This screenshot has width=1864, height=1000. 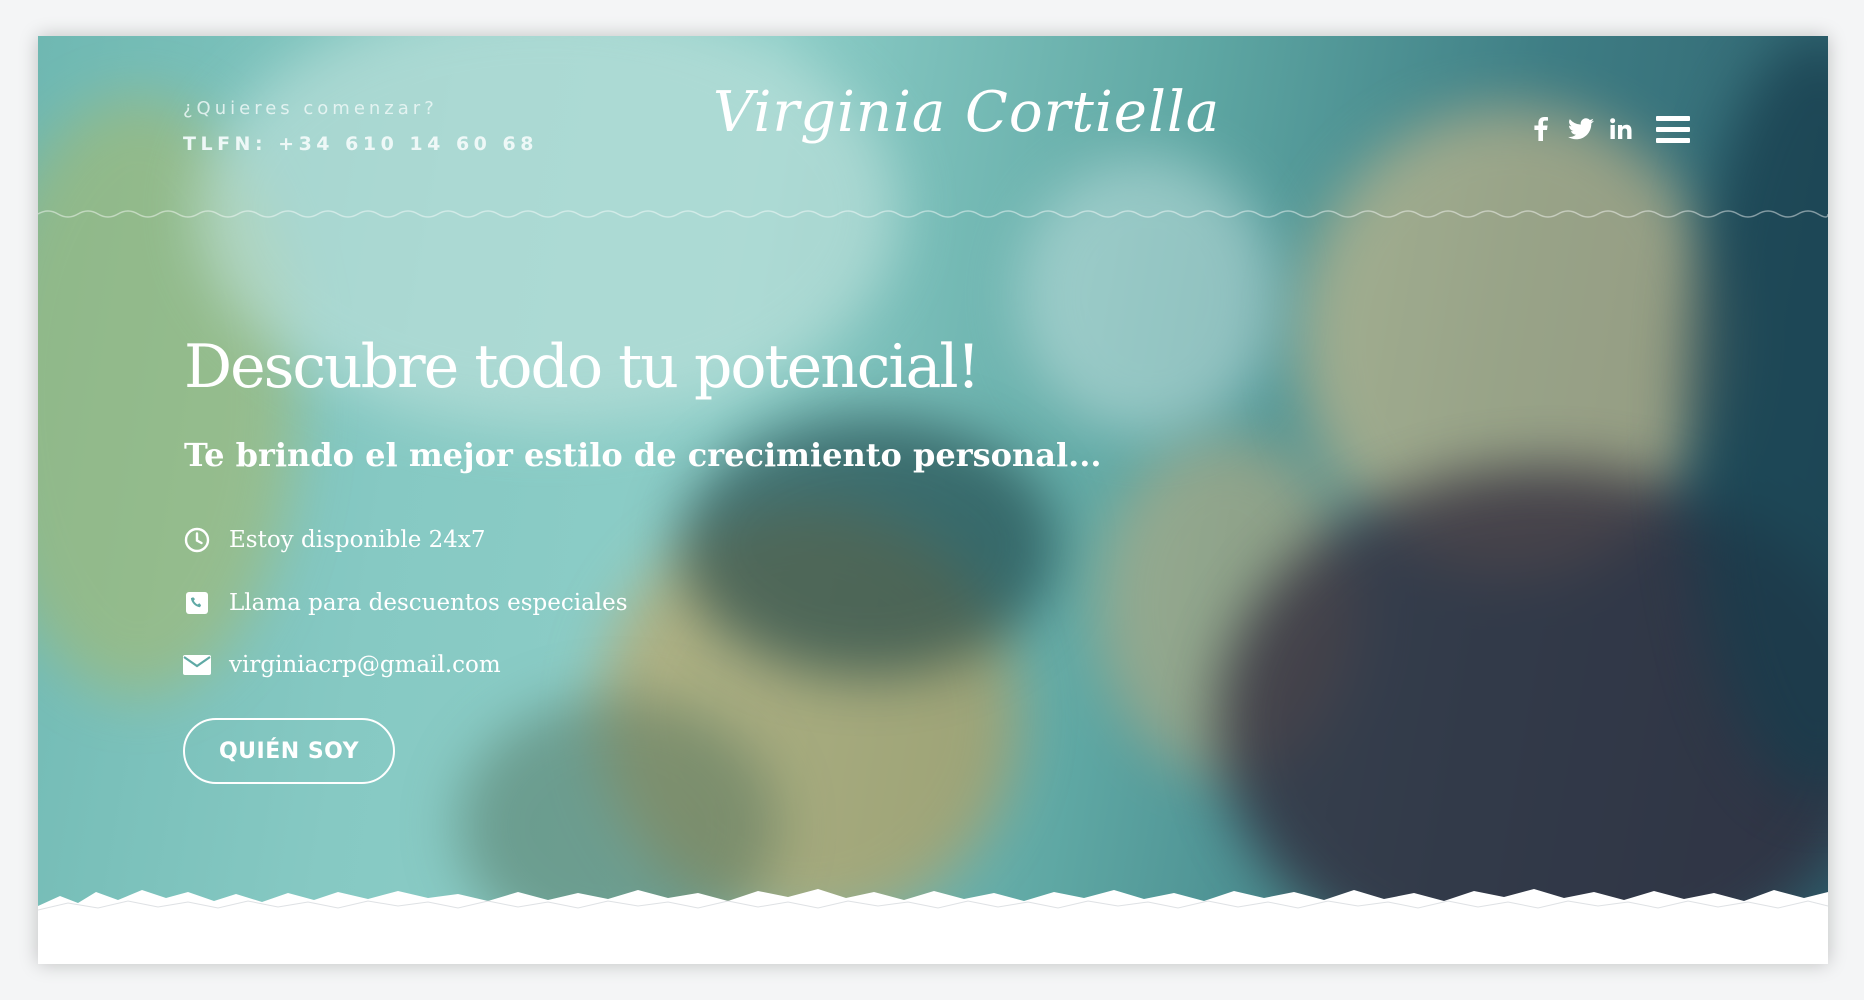 What do you see at coordinates (1148, 296) in the screenshot?
I see `background-photo-blur` at bounding box center [1148, 296].